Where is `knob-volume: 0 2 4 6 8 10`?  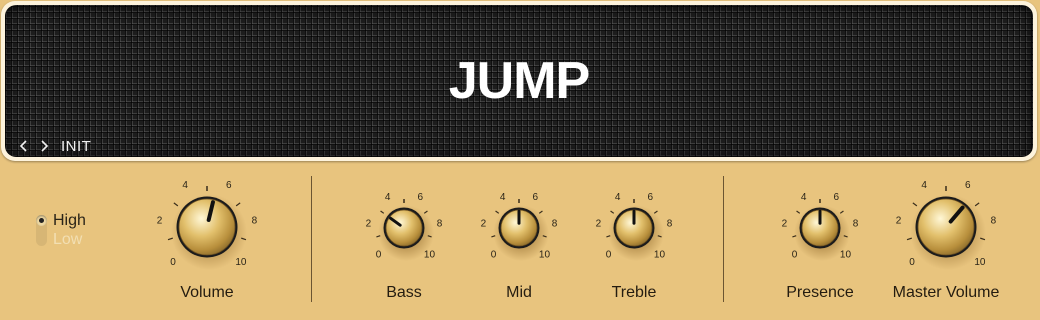
knob-volume: 0 2 4 6 8 10 is located at coordinates (207, 227).